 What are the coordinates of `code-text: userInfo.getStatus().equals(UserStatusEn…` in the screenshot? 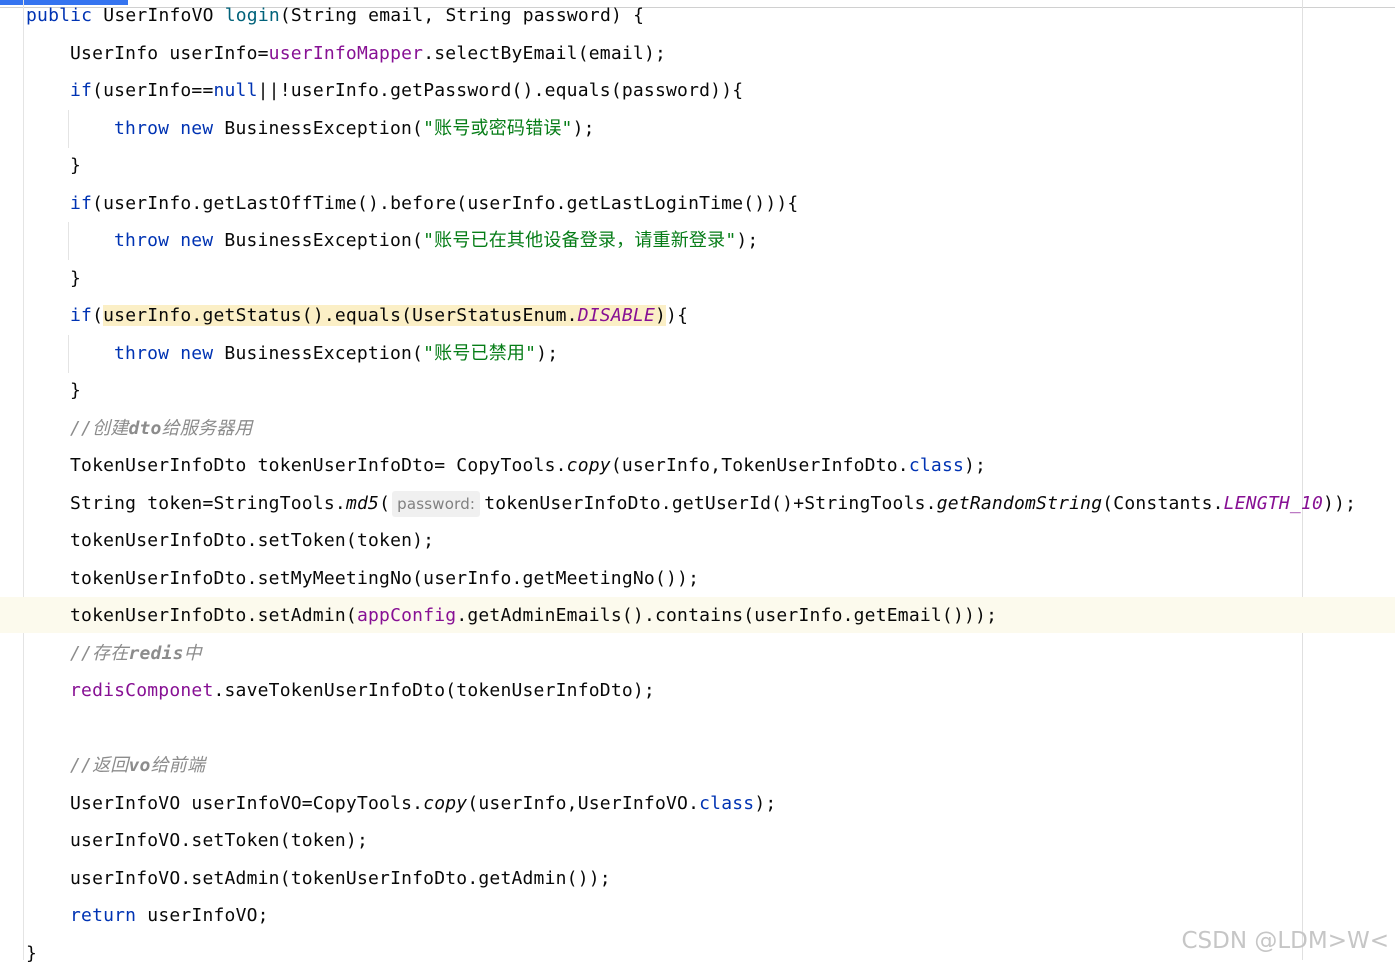 It's located at (340, 315).